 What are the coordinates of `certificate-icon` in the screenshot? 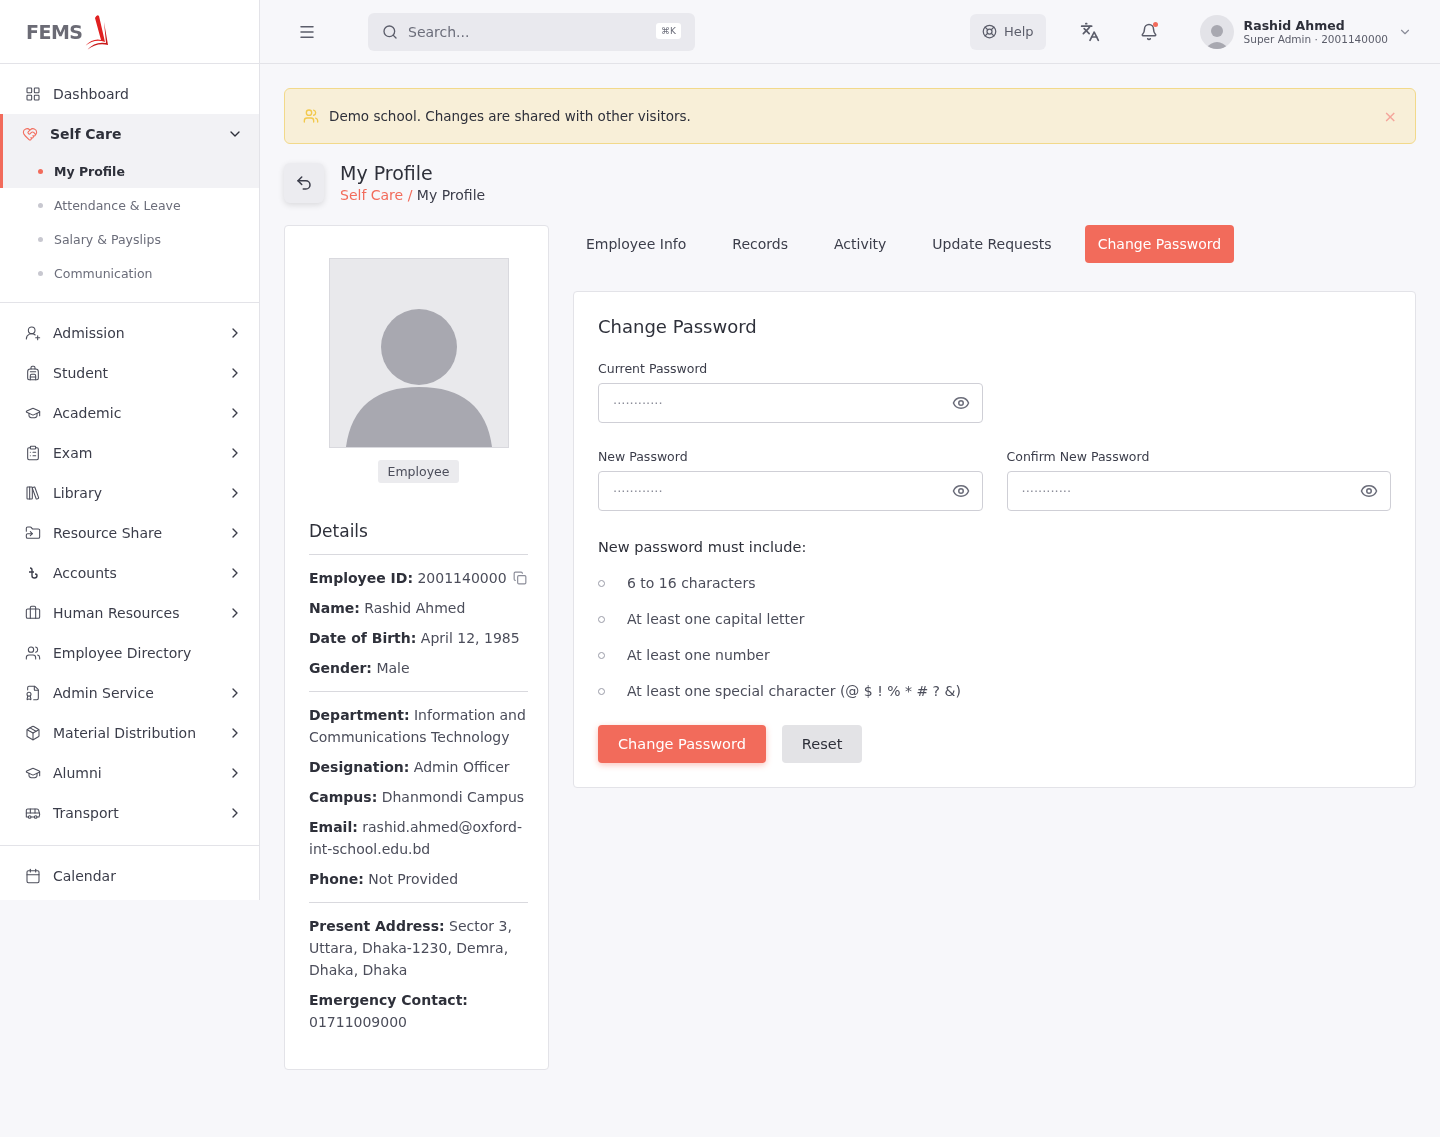 It's located at (33, 693).